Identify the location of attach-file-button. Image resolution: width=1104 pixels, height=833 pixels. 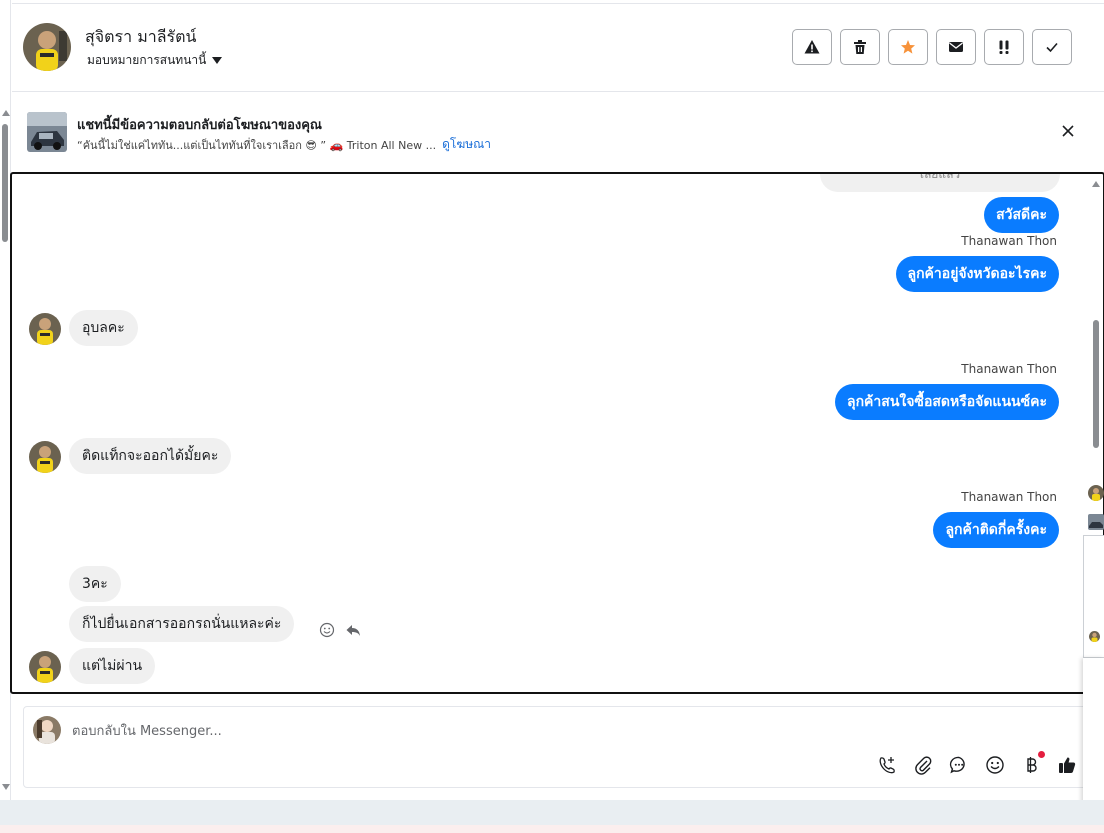
(923, 765).